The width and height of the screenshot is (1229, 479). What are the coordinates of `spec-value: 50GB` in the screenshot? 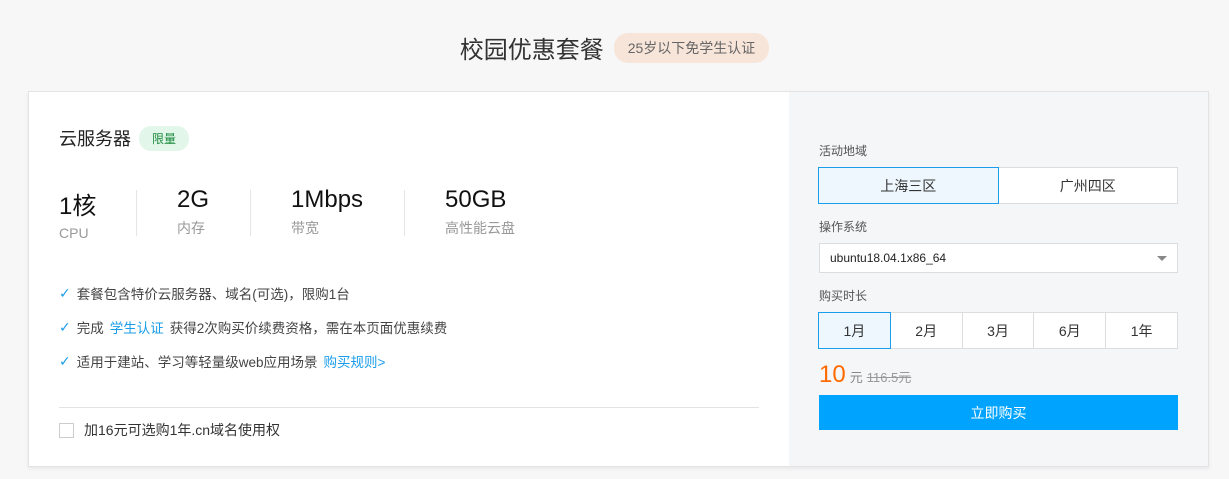 It's located at (476, 199).